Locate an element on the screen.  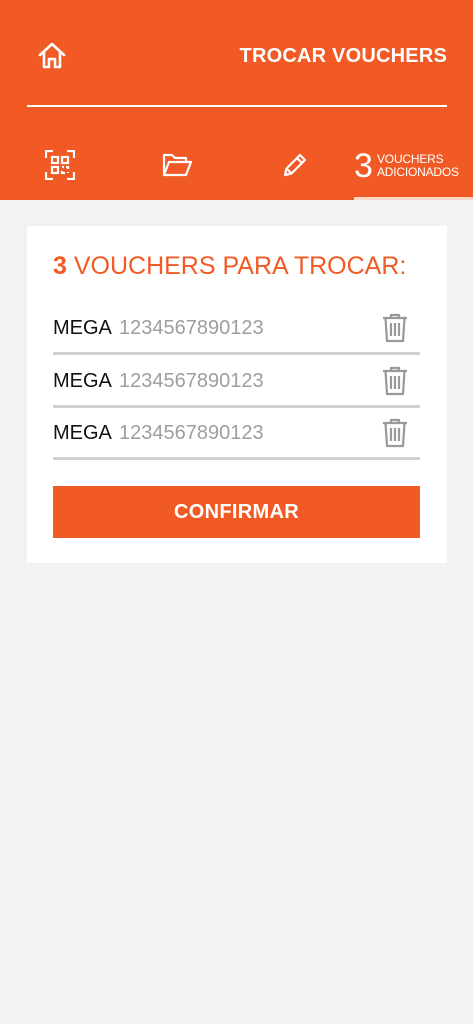
page-title: TROCAR VOUCHERS is located at coordinates (343, 56).